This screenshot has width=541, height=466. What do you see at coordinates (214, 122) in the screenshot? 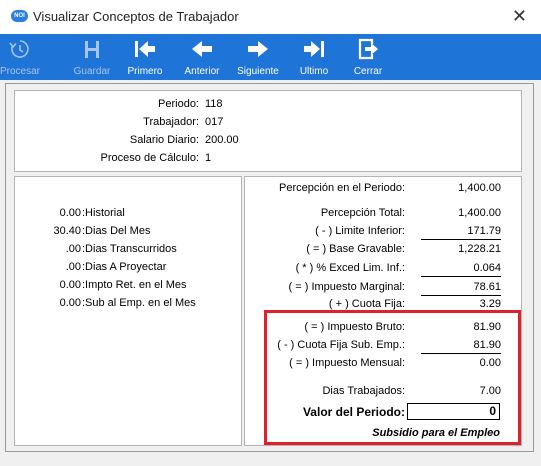
I see `trabajador-value: 017` at bounding box center [214, 122].